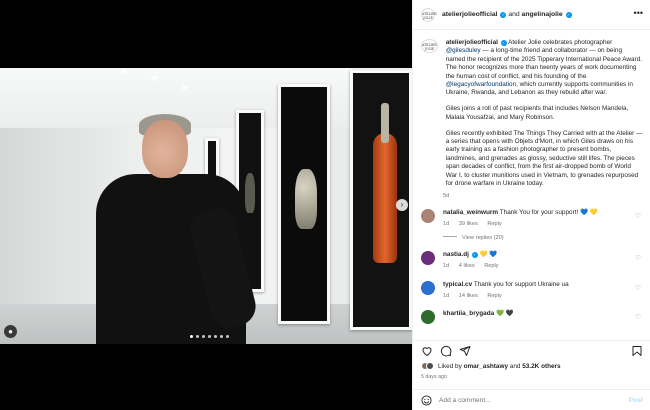  Describe the element at coordinates (434, 377) in the screenshot. I see `post-timestamp: 5 days ago` at that location.